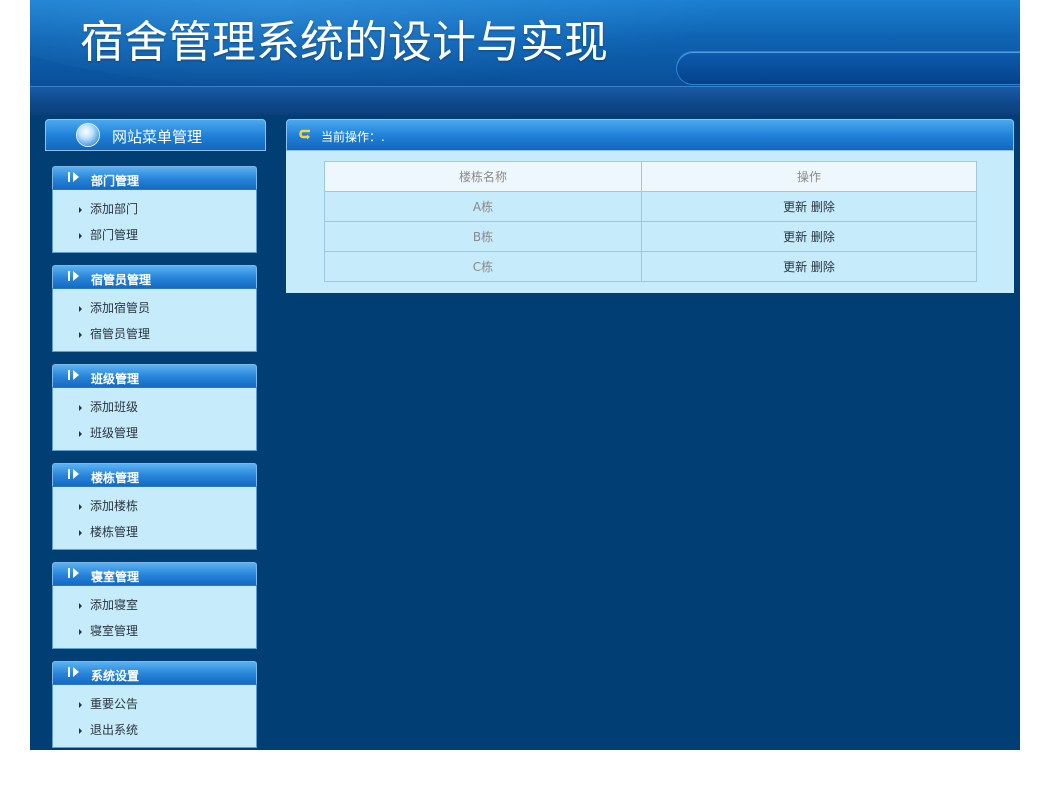 This screenshot has width=1053, height=792. I want to click on building-name-cell: A栋, so click(483, 206).